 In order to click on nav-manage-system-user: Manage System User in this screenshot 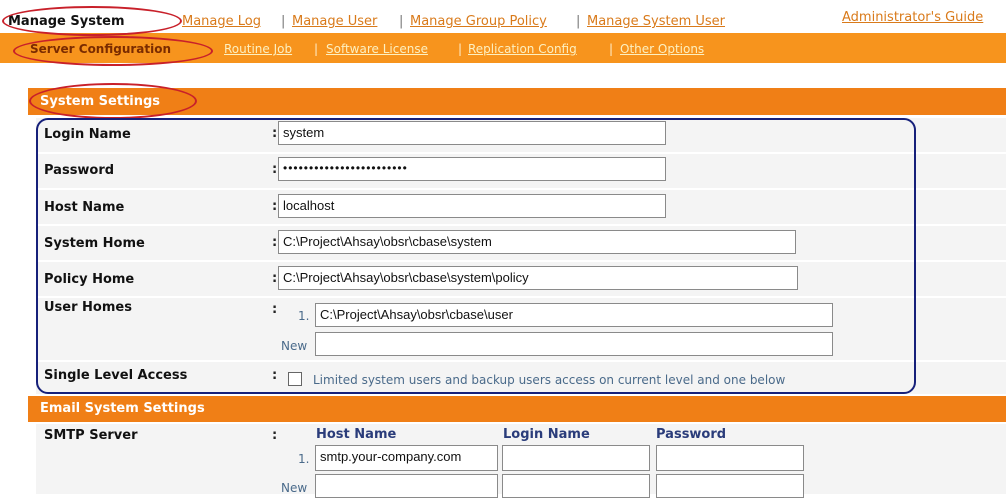, I will do `click(656, 21)`.